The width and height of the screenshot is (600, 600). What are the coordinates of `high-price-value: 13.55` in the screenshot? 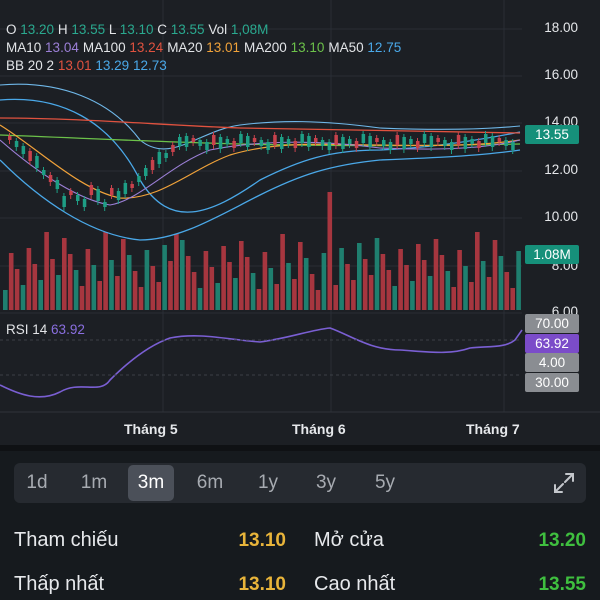 It's located at (562, 584).